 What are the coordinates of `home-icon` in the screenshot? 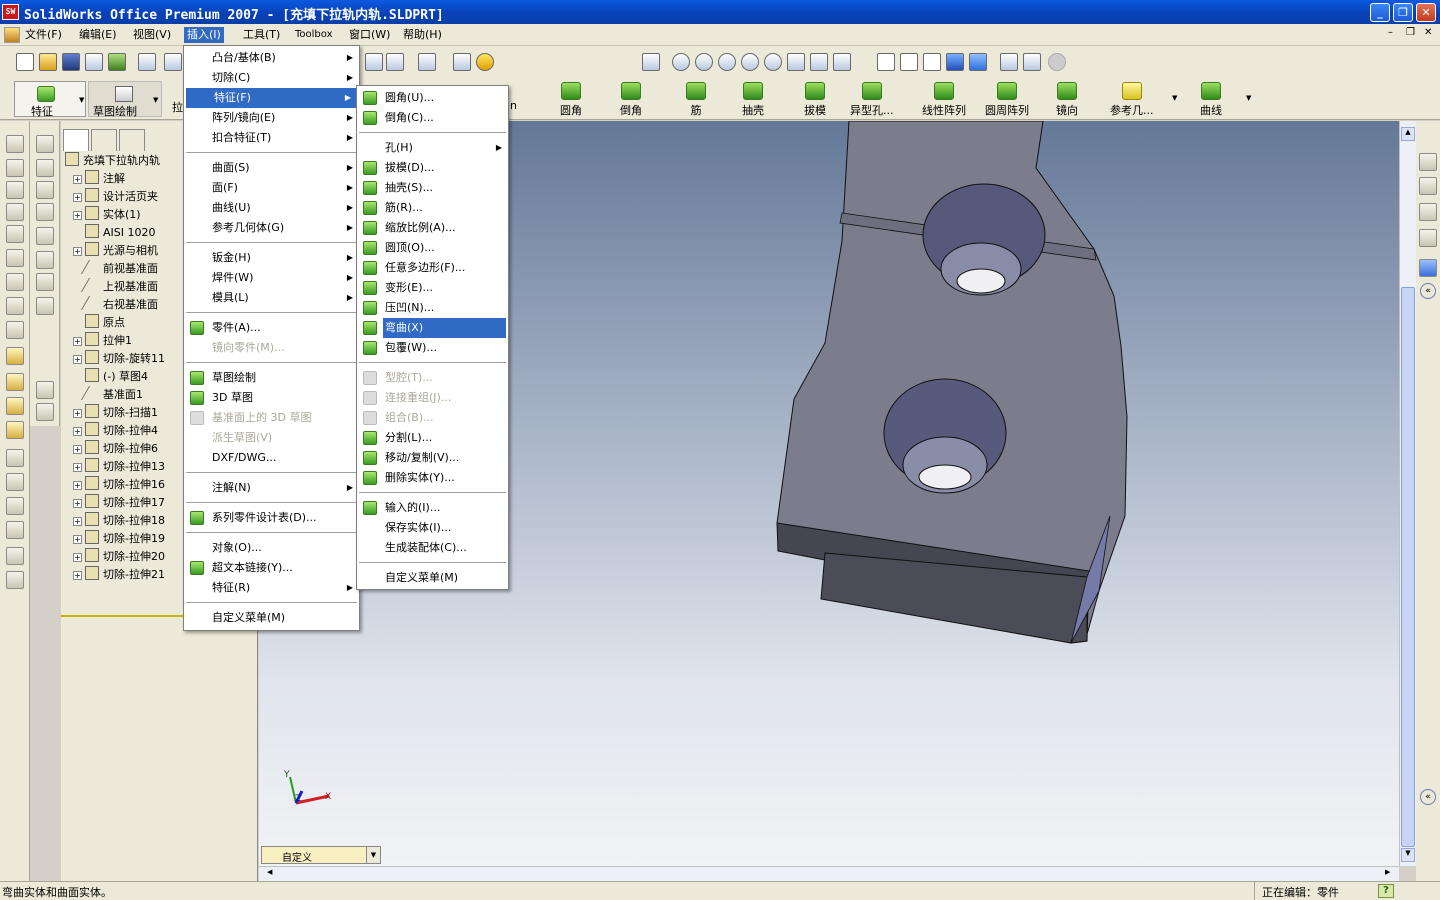 It's located at (1428, 162).